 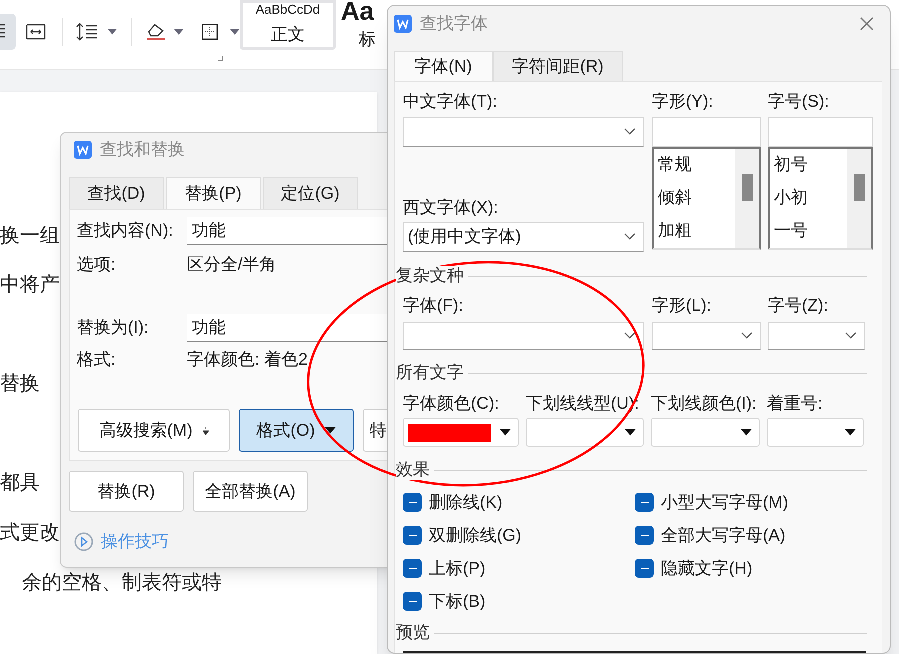 What do you see at coordinates (430, 276) in the screenshot?
I see `section-title: 复杂文种` at bounding box center [430, 276].